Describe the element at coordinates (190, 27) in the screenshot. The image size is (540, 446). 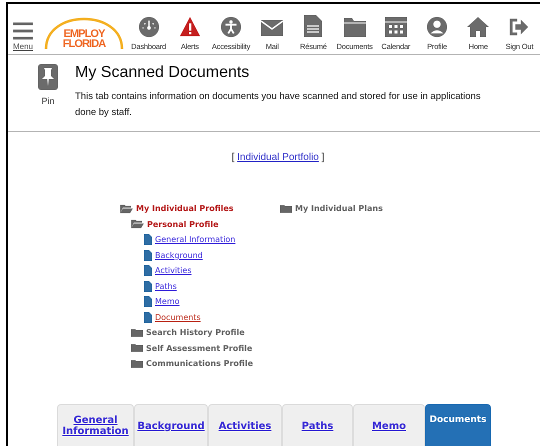
I see `warning-icon` at that location.